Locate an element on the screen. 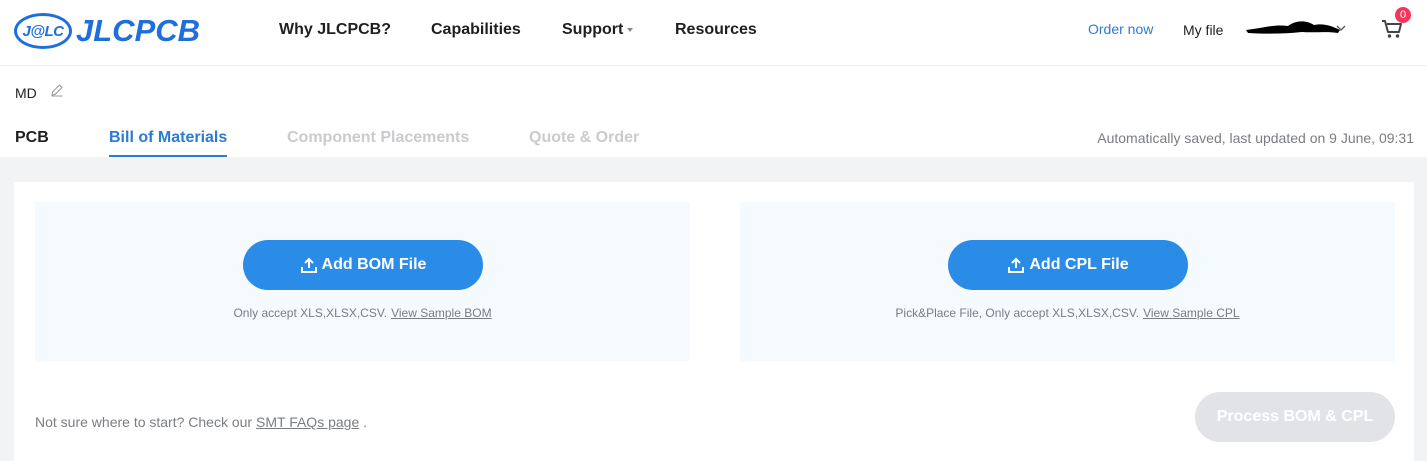 This screenshot has width=1427, height=461. active-tab-indicator is located at coordinates (168, 156).